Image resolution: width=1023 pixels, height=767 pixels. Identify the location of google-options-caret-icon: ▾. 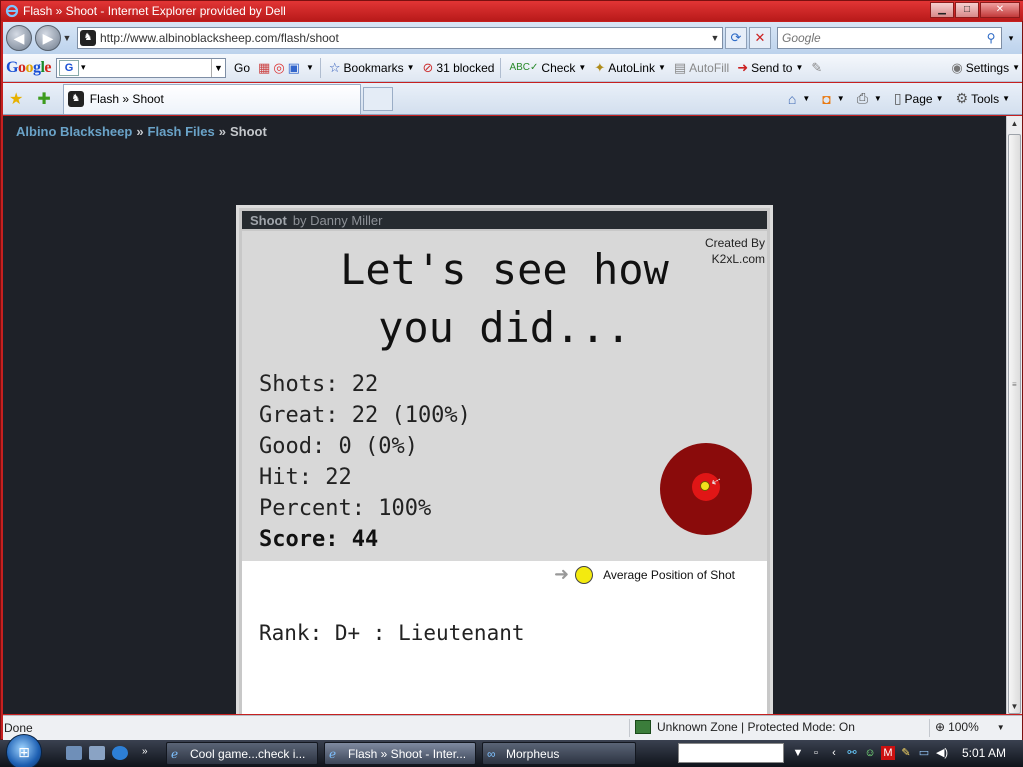
(83, 67).